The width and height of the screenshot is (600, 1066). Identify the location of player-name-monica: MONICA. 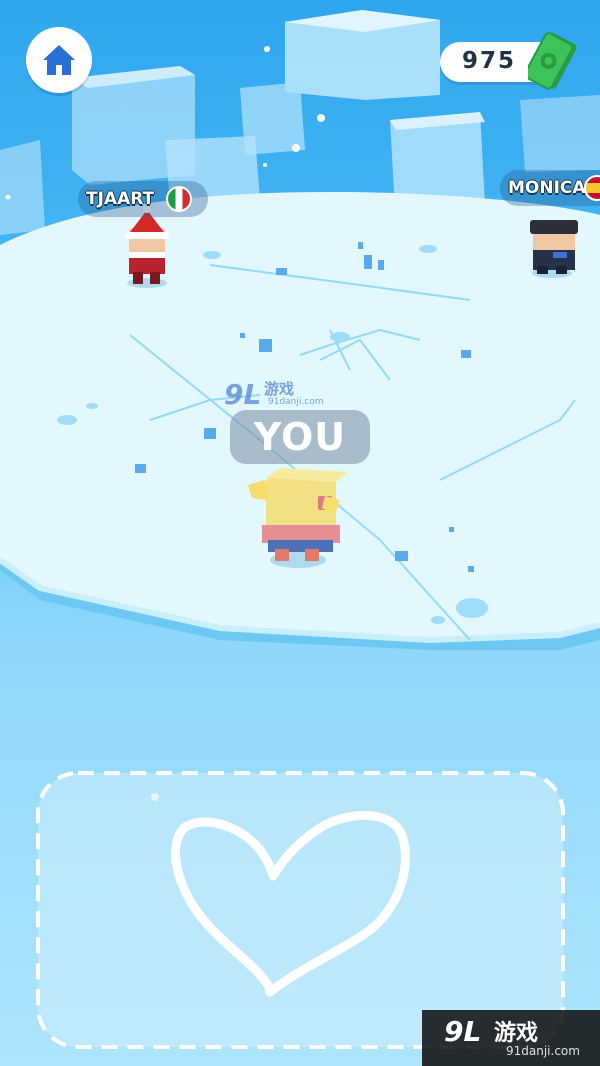
(547, 188).